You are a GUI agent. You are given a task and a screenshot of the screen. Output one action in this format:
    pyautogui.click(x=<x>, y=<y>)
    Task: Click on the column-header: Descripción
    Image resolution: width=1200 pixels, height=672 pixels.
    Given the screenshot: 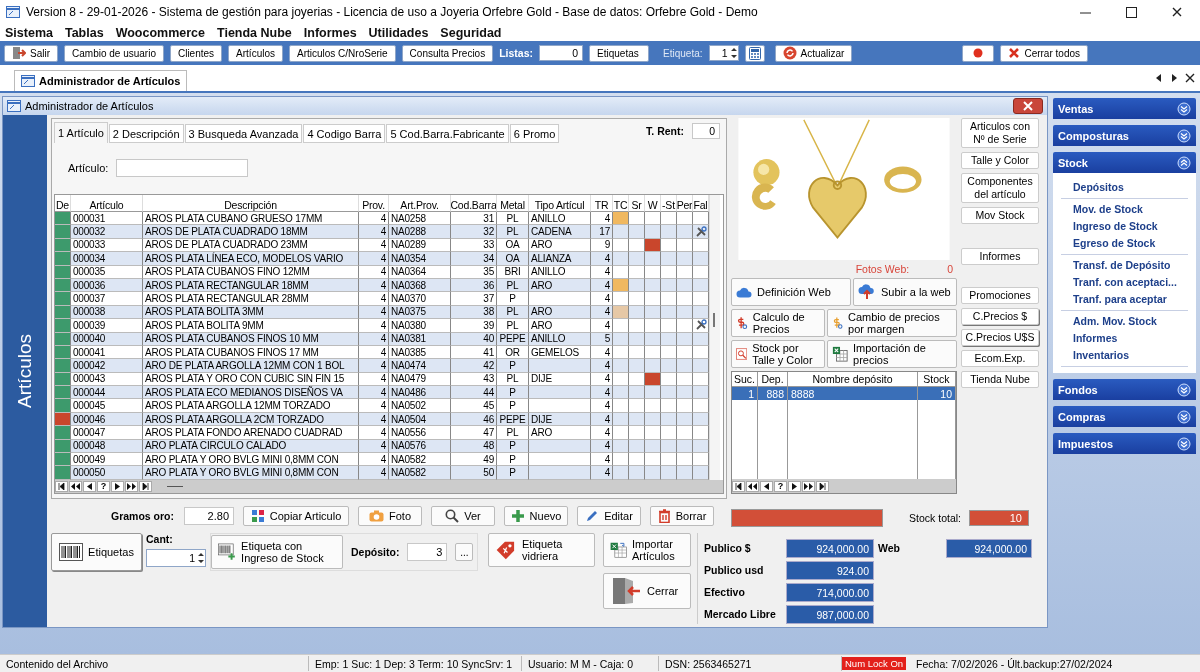 What is the action you would take?
    pyautogui.click(x=251, y=203)
    